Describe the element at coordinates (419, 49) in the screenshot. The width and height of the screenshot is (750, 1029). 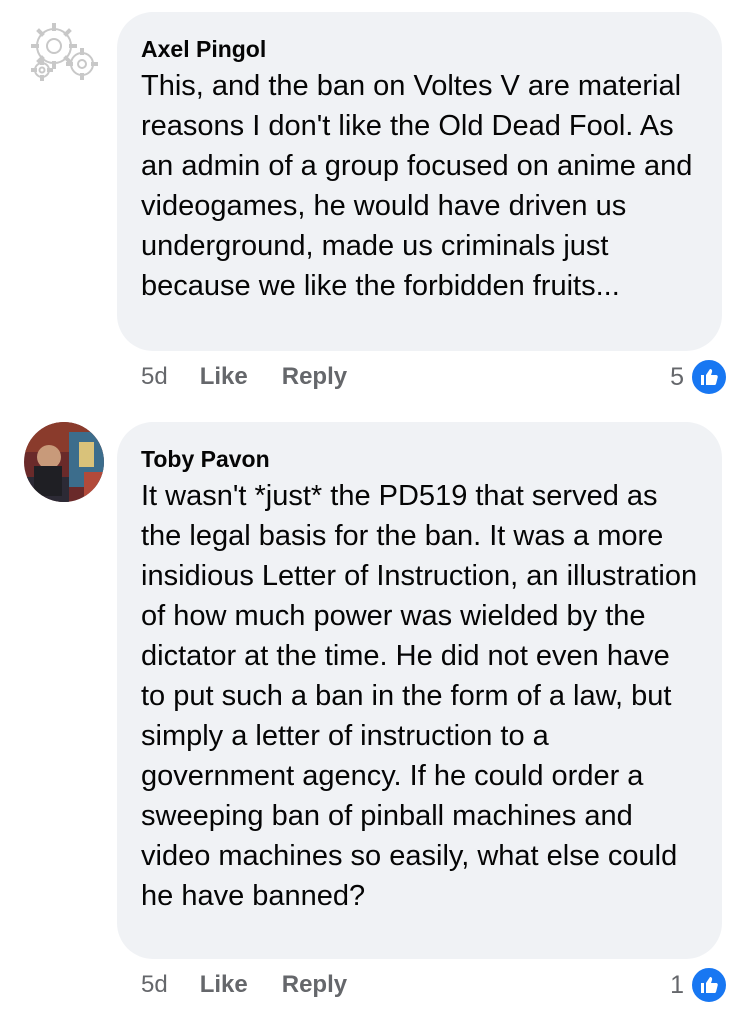
I see `comment-author: Axel Pingol` at that location.